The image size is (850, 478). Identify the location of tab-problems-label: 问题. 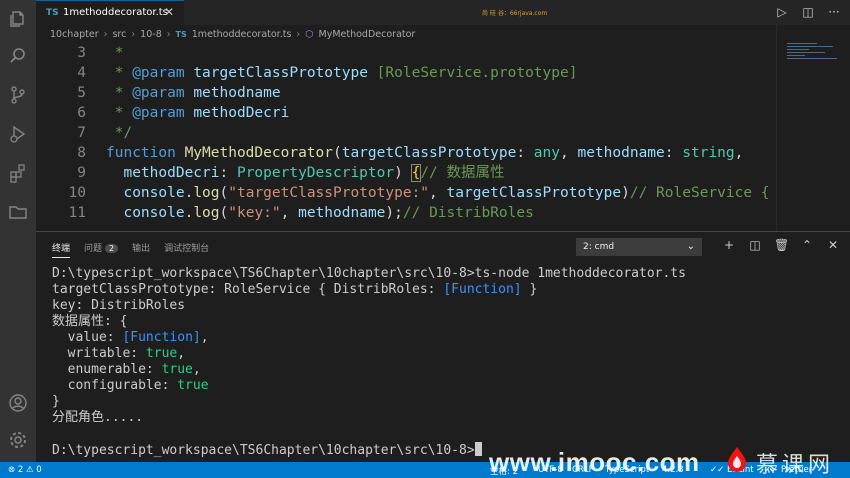
(93, 249).